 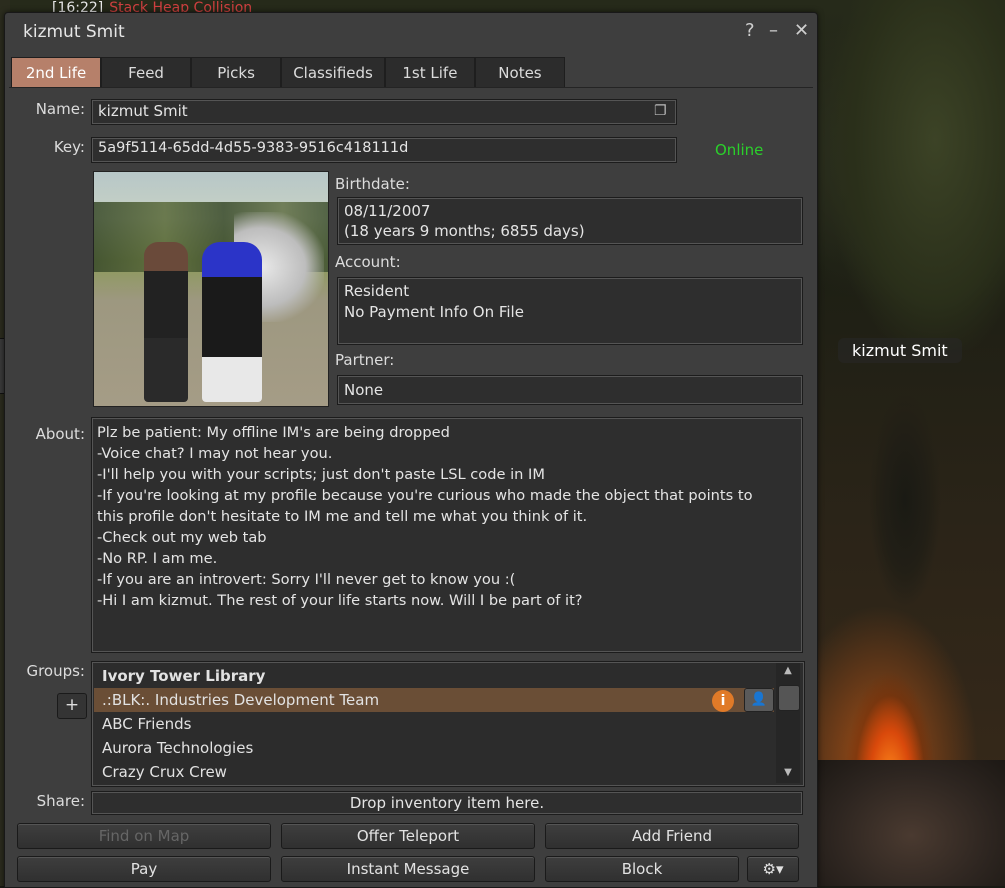 I want to click on tab-divider, so click(x=411, y=87).